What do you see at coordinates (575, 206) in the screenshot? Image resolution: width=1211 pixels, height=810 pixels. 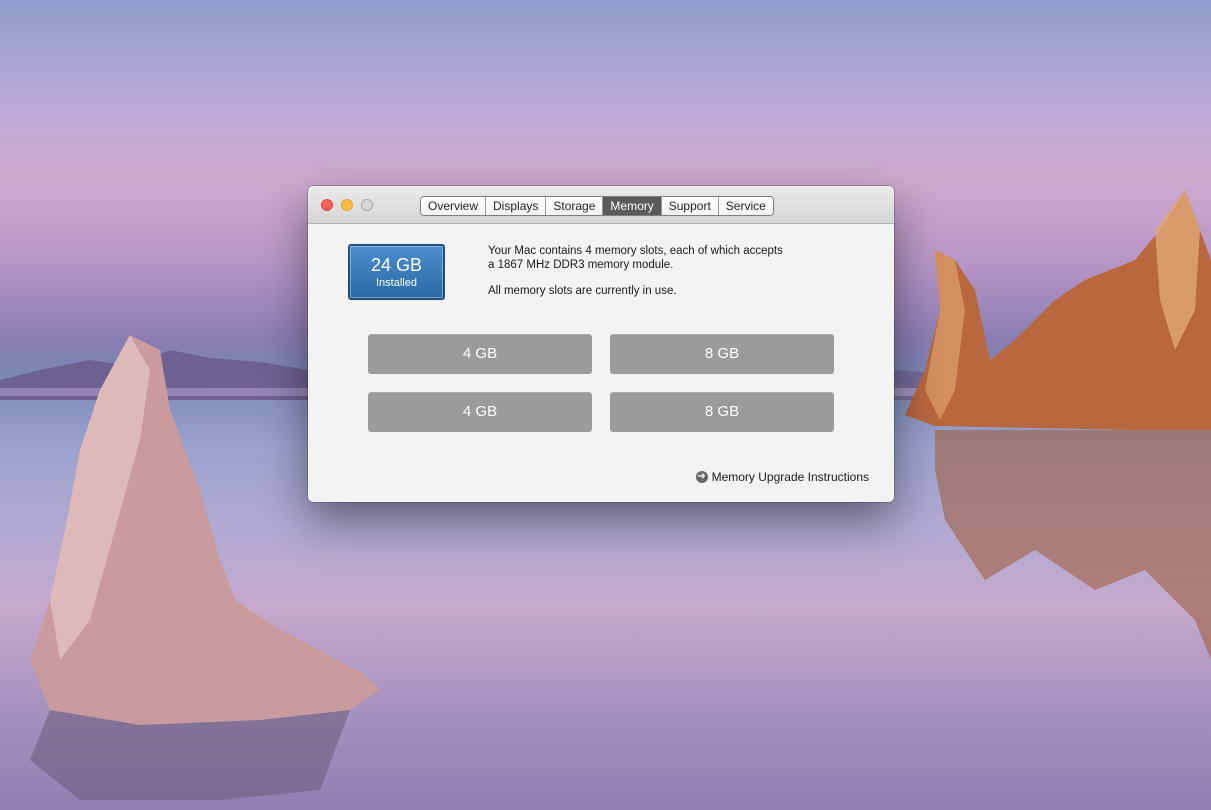 I see `tab-storage: Storage` at bounding box center [575, 206].